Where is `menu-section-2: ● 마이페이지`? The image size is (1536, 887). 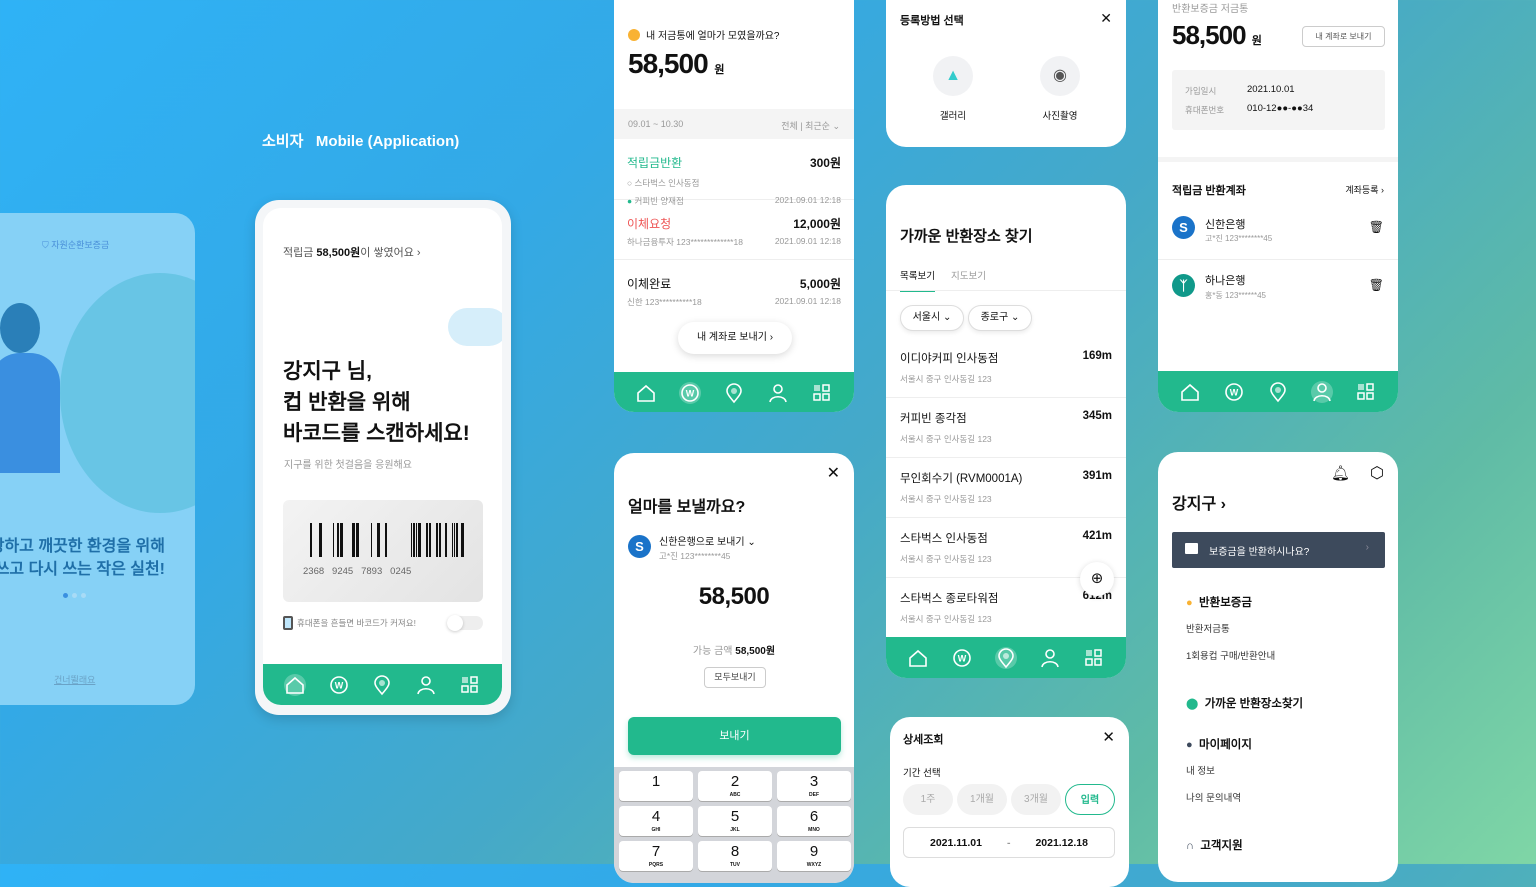 menu-section-2: ● 마이페이지 is located at coordinates (1219, 744).